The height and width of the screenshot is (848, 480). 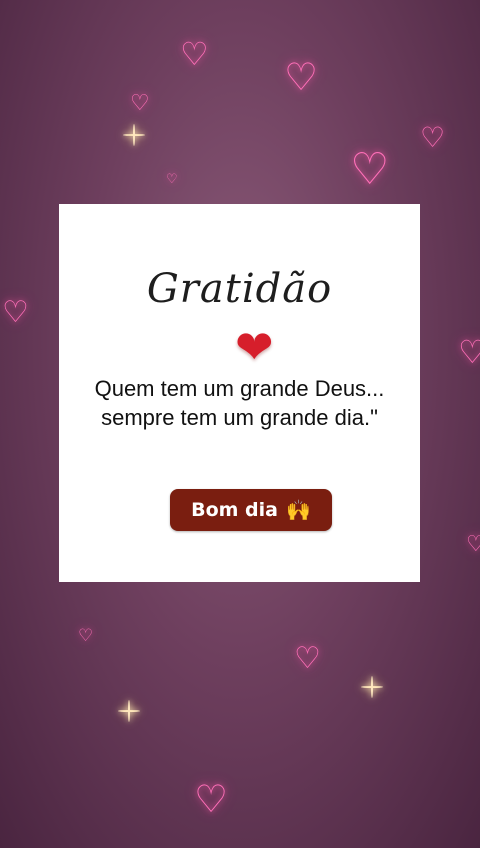 I want to click on bom-dia-label: Bom dia, so click(x=234, y=510).